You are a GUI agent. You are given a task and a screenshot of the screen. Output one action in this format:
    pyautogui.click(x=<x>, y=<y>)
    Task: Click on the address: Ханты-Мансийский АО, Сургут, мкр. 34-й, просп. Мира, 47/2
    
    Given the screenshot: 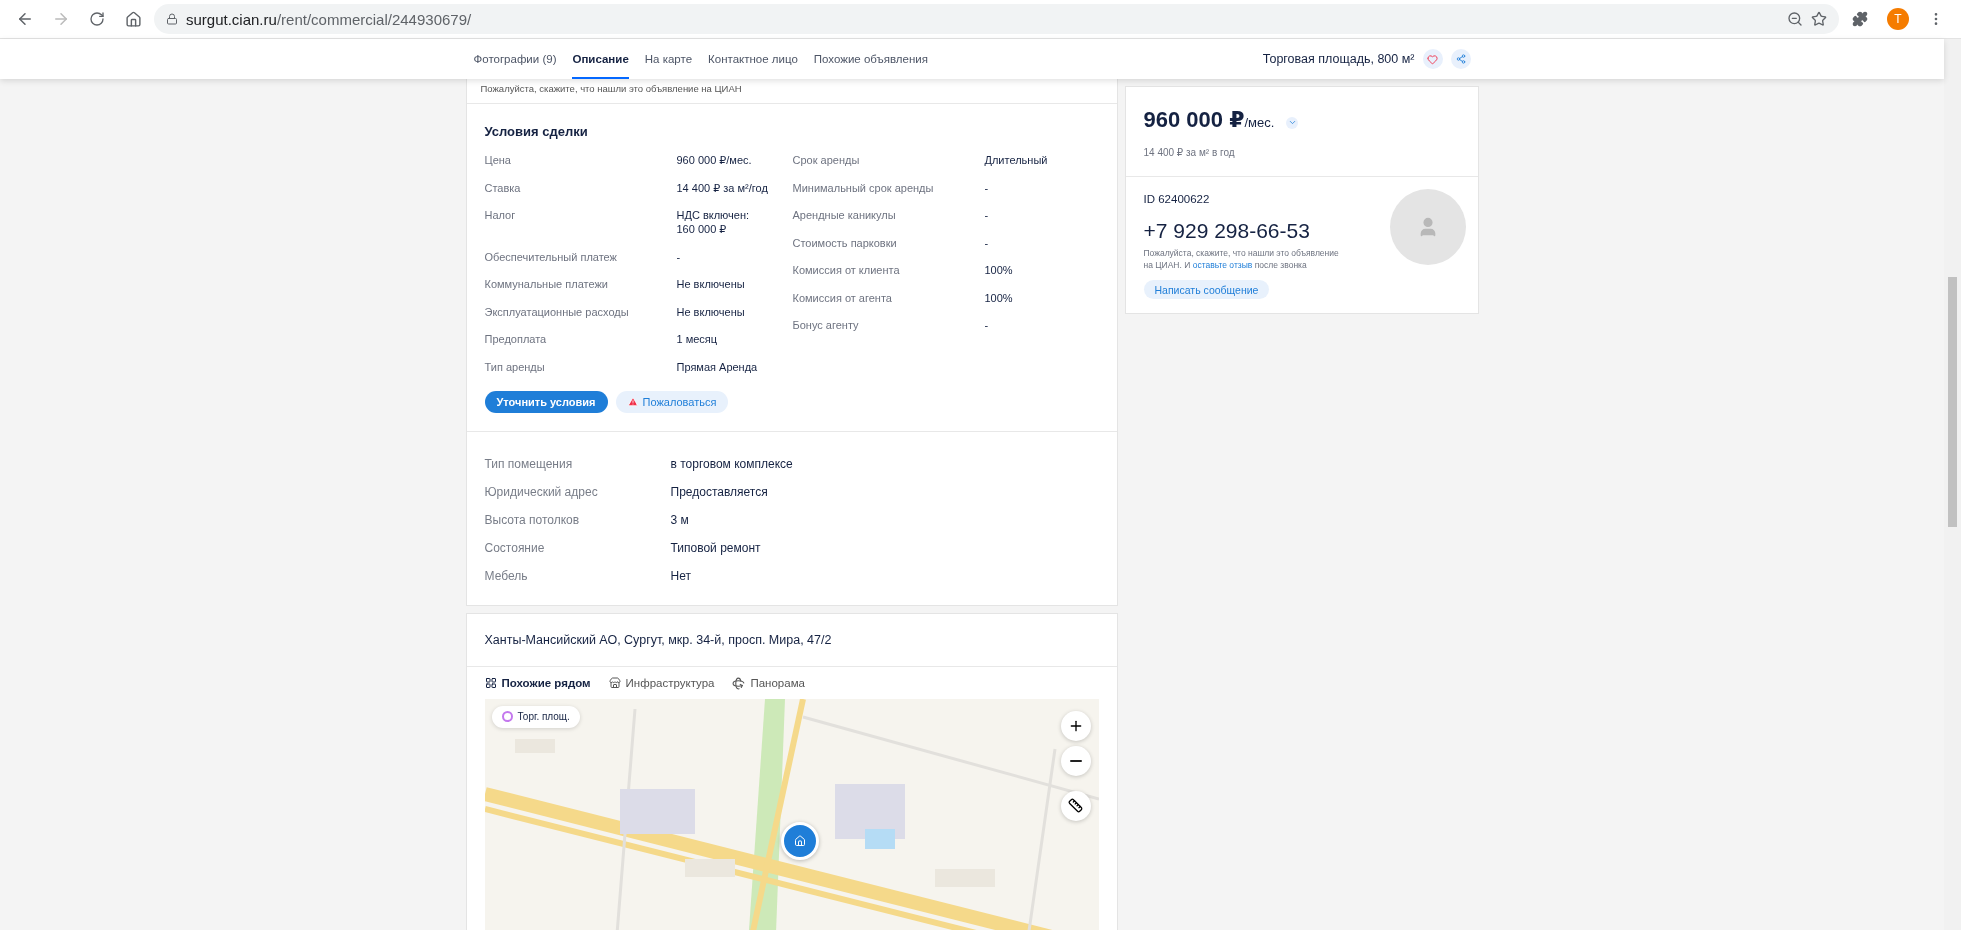 What is the action you would take?
    pyautogui.click(x=658, y=640)
    